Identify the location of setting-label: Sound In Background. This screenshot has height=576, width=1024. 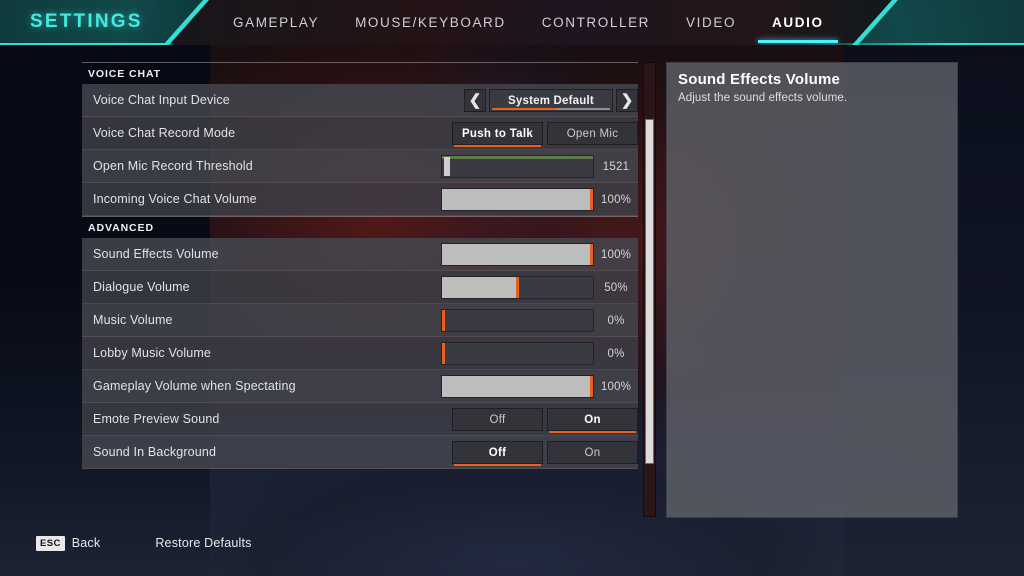
(155, 452).